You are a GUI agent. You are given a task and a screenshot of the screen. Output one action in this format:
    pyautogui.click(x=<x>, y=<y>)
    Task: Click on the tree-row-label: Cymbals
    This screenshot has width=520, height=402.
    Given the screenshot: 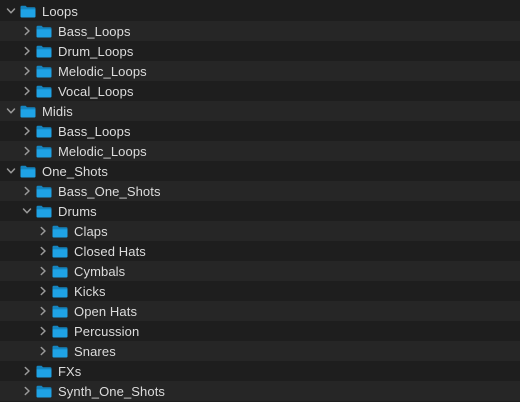 What is the action you would take?
    pyautogui.click(x=100, y=271)
    